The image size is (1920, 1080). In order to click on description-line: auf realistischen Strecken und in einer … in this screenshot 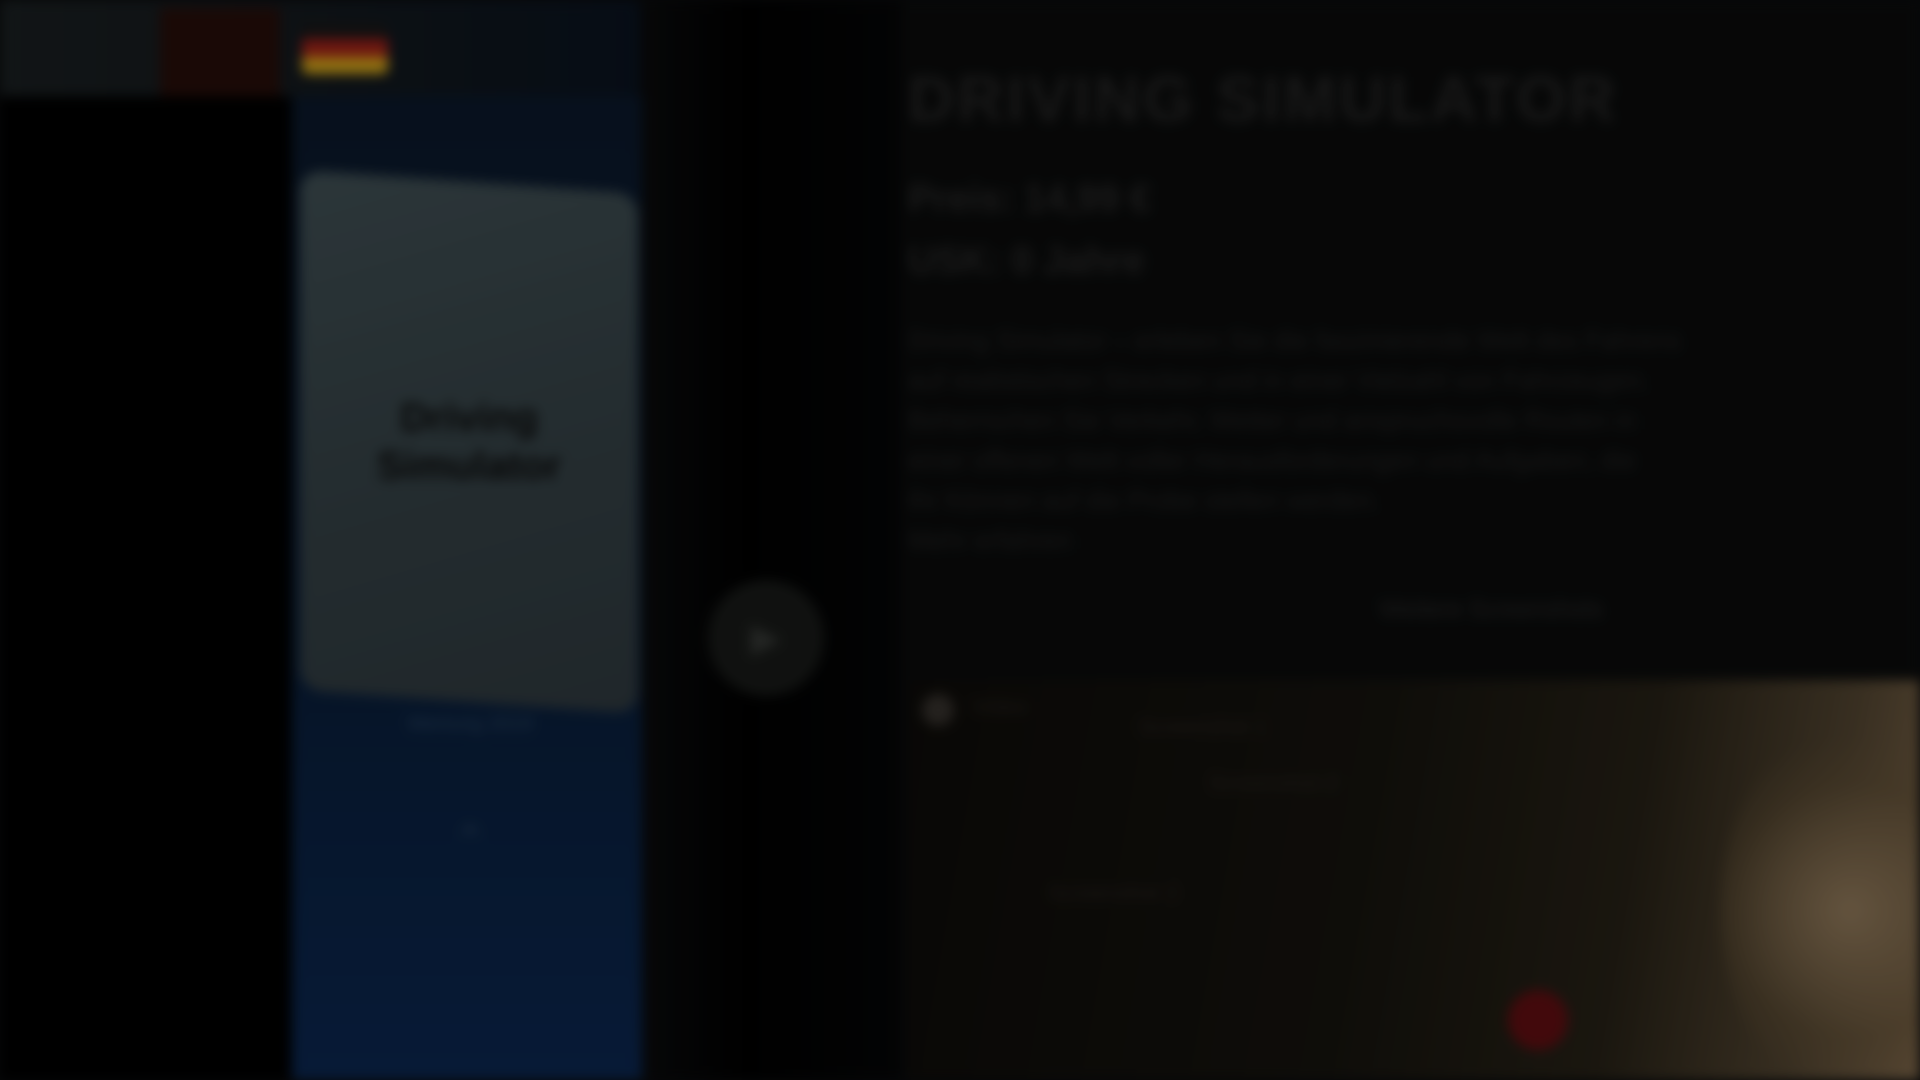, I will do `click(1278, 380)`.